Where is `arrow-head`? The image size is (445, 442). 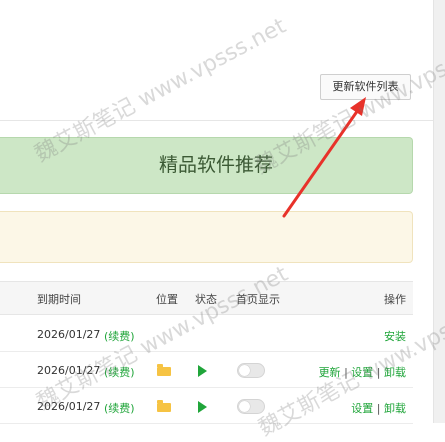
arrow-head is located at coordinates (358, 106).